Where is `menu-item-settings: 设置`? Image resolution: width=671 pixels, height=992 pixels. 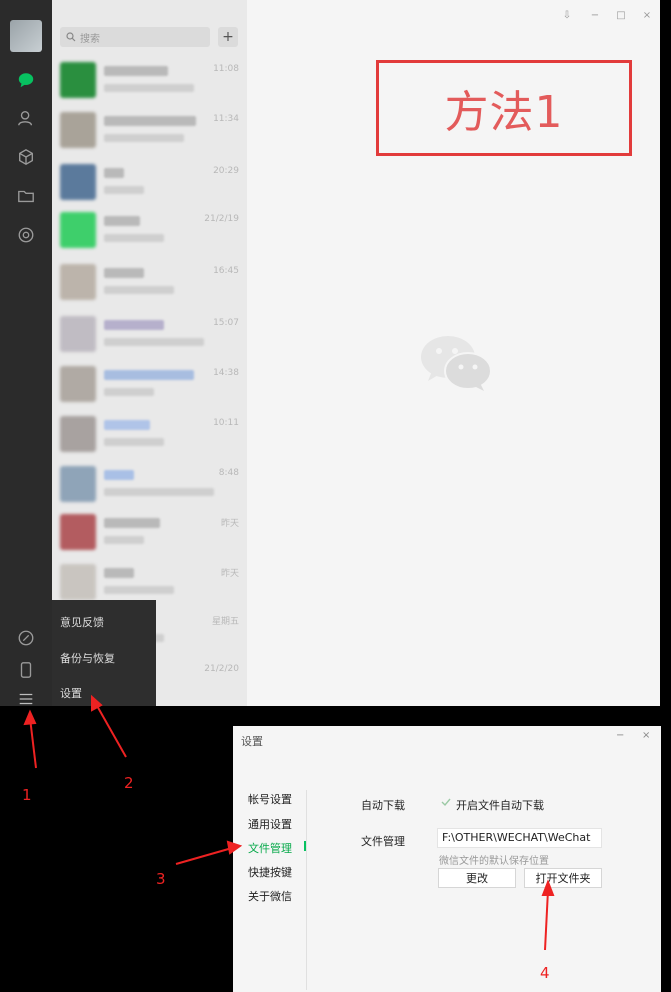 menu-item-settings: 设置 is located at coordinates (71, 693).